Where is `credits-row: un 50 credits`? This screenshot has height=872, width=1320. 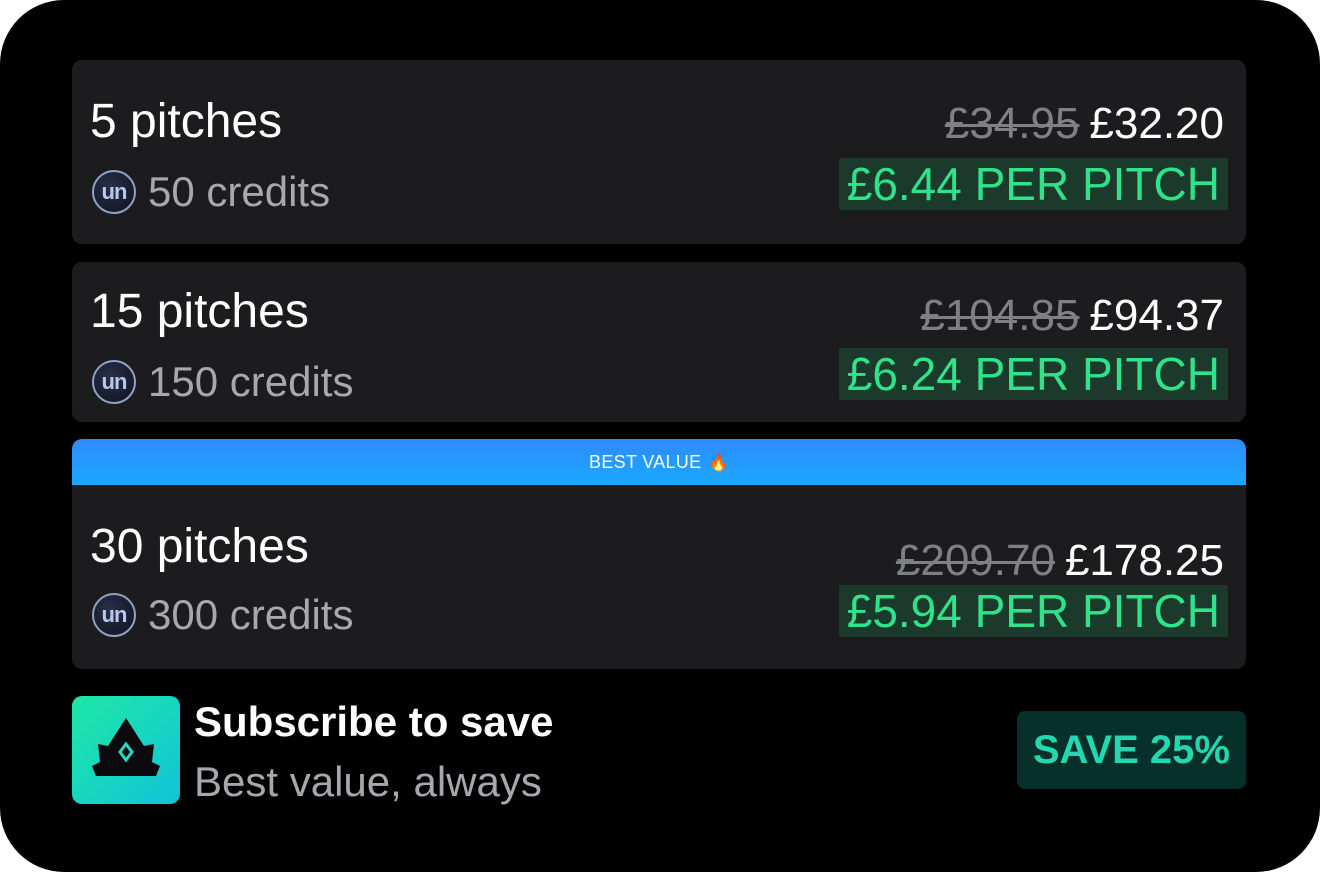 credits-row: un 50 credits is located at coordinates (211, 192).